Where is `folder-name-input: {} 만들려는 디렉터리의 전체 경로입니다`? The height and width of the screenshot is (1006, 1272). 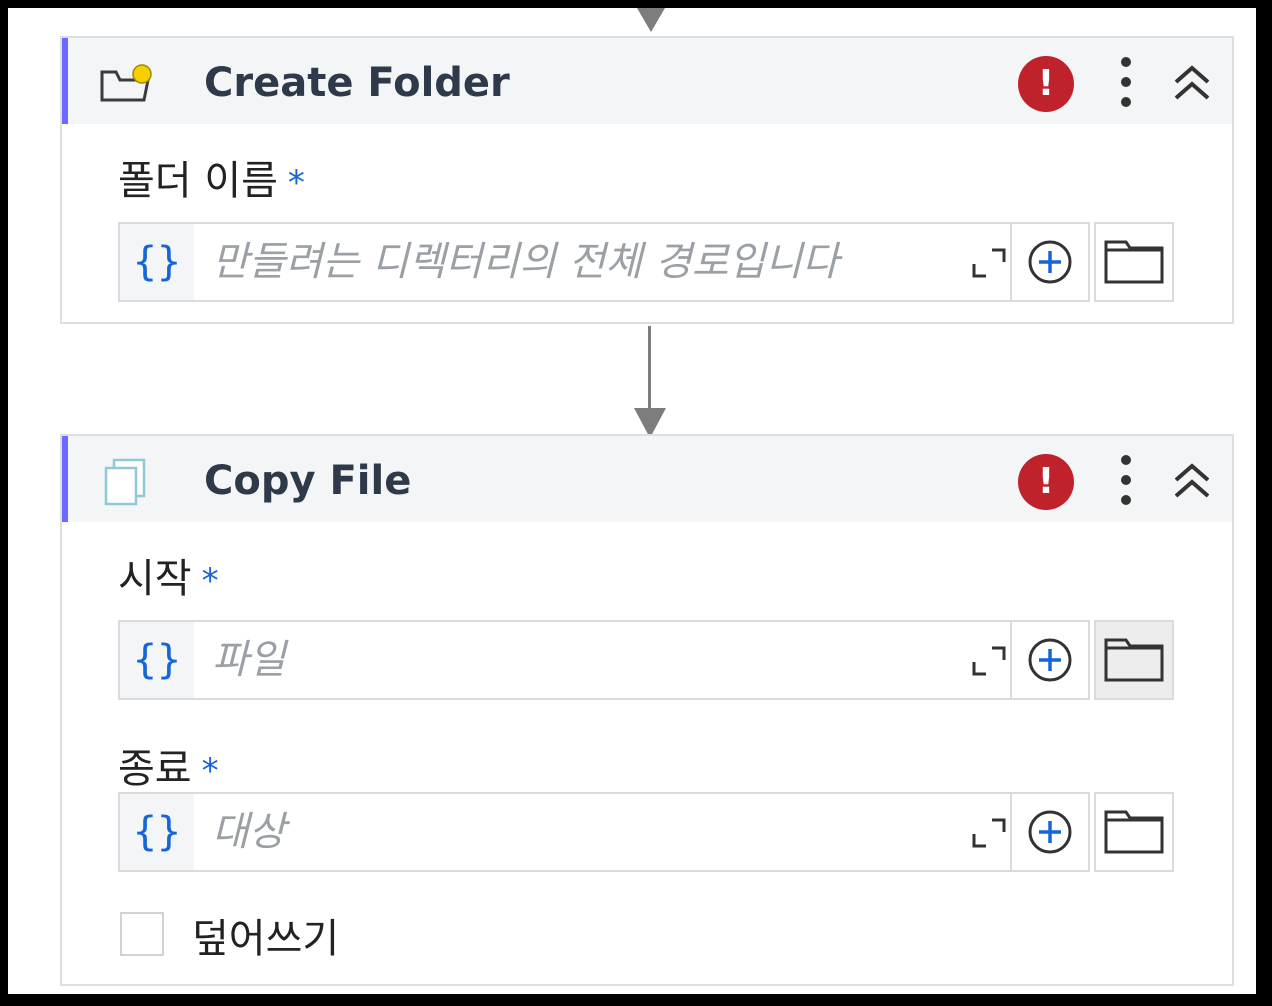
folder-name-input: {} 만들려는 디렉터리의 전체 경로입니다 is located at coordinates (604, 262).